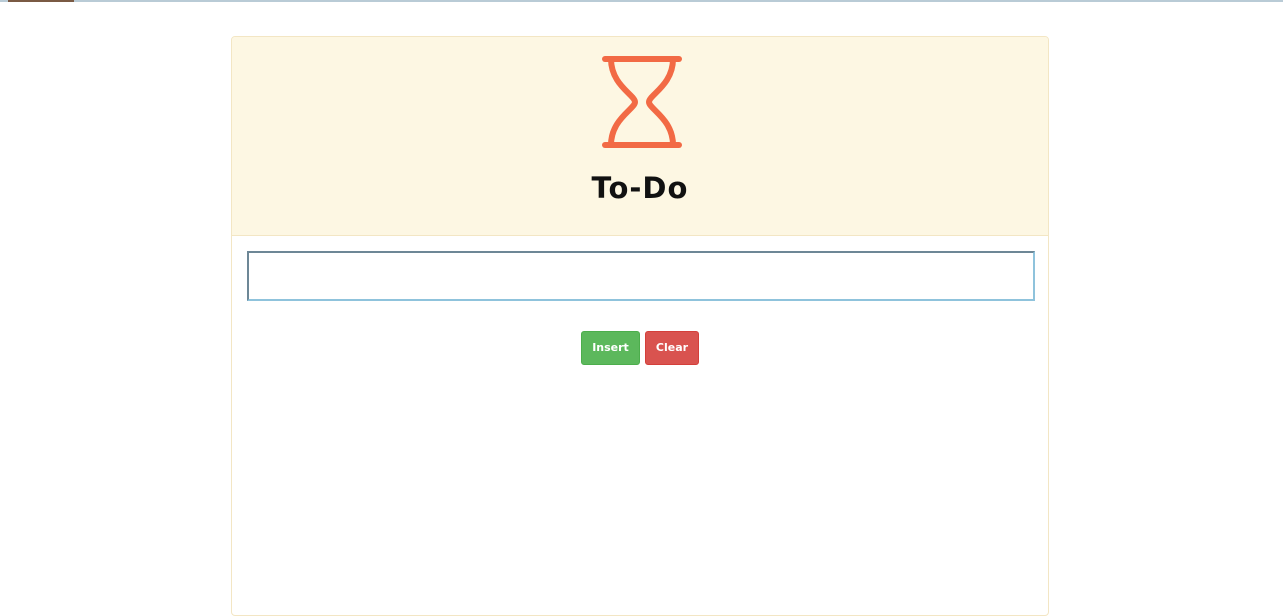 The width and height of the screenshot is (1283, 616). What do you see at coordinates (41, 1) in the screenshot?
I see `tab-thumbnail` at bounding box center [41, 1].